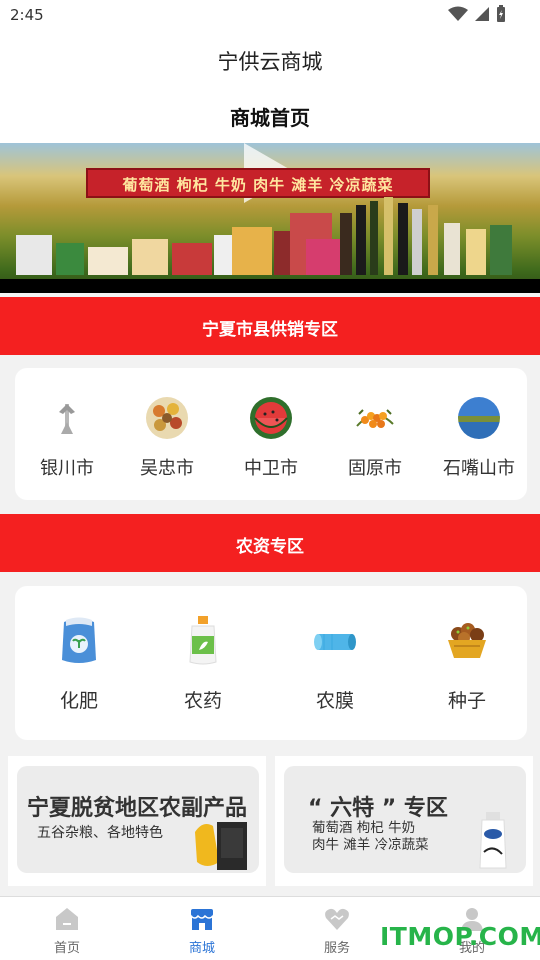 This screenshot has width=540, height=960. Describe the element at coordinates (378, 808) in the screenshot. I see `promo-six-title: “ 六特 ” 专区` at that location.